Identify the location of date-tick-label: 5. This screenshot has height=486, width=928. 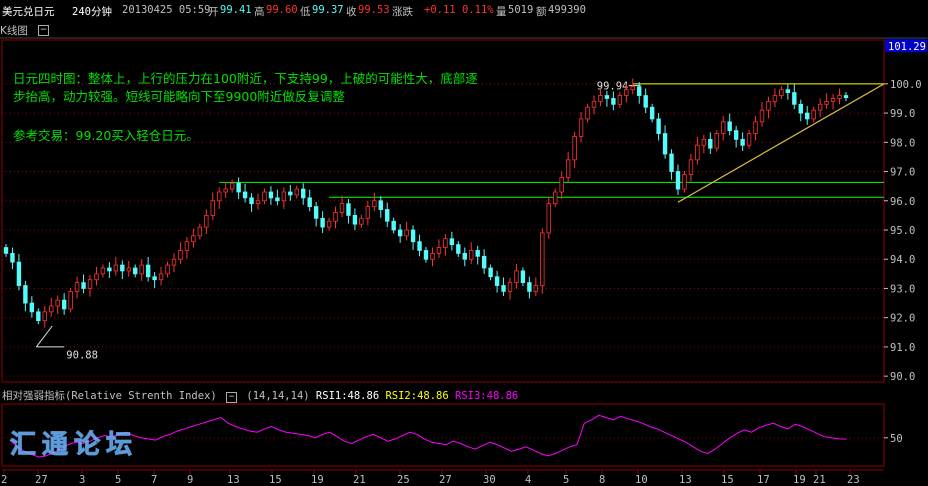
(118, 480).